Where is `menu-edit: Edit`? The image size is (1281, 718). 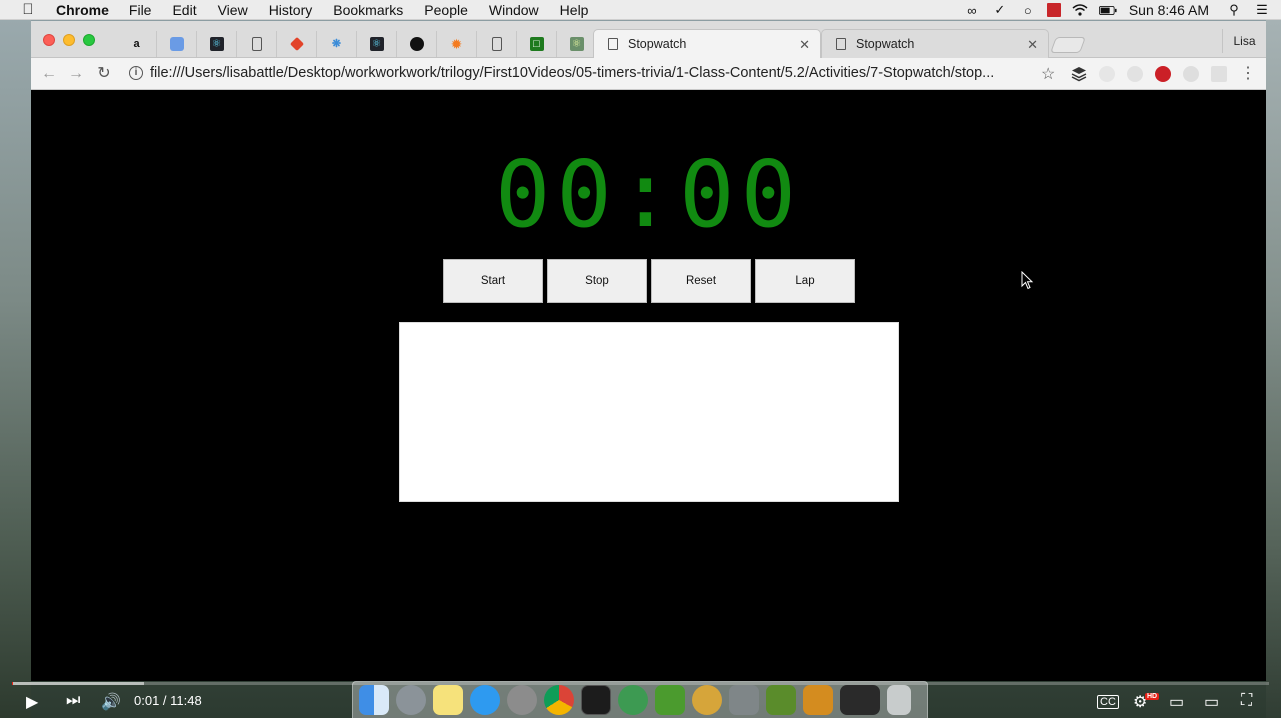 menu-edit: Edit is located at coordinates (184, 10).